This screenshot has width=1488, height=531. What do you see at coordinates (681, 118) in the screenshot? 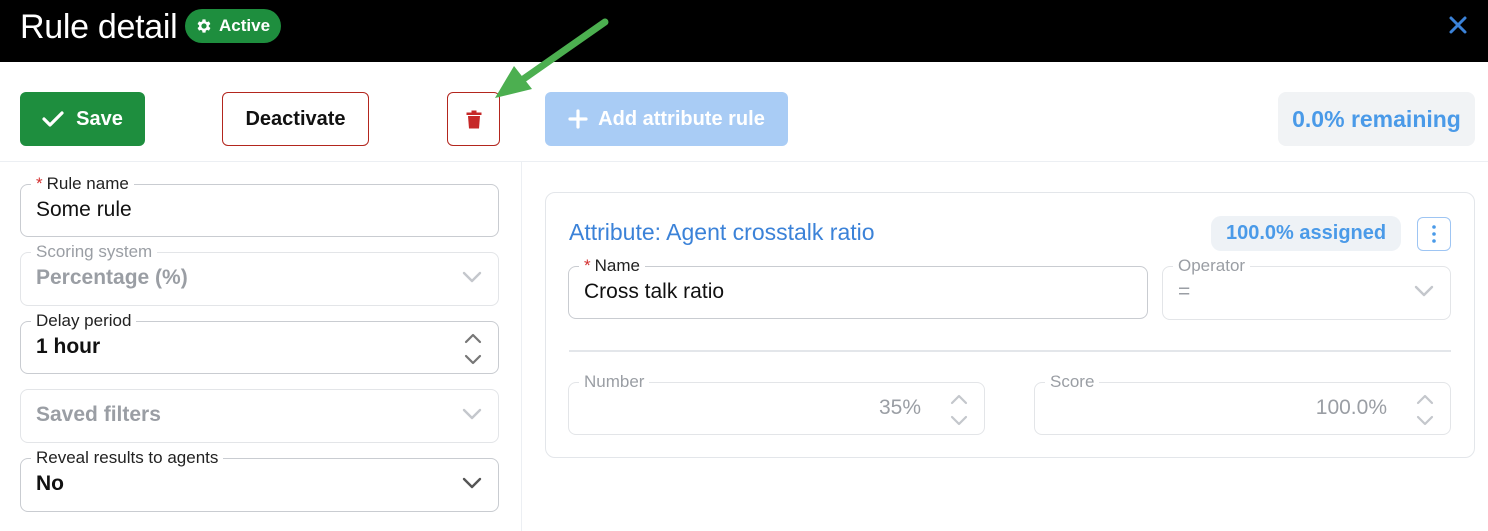
I see `add-attribute-rule-label: Add attribute rule` at bounding box center [681, 118].